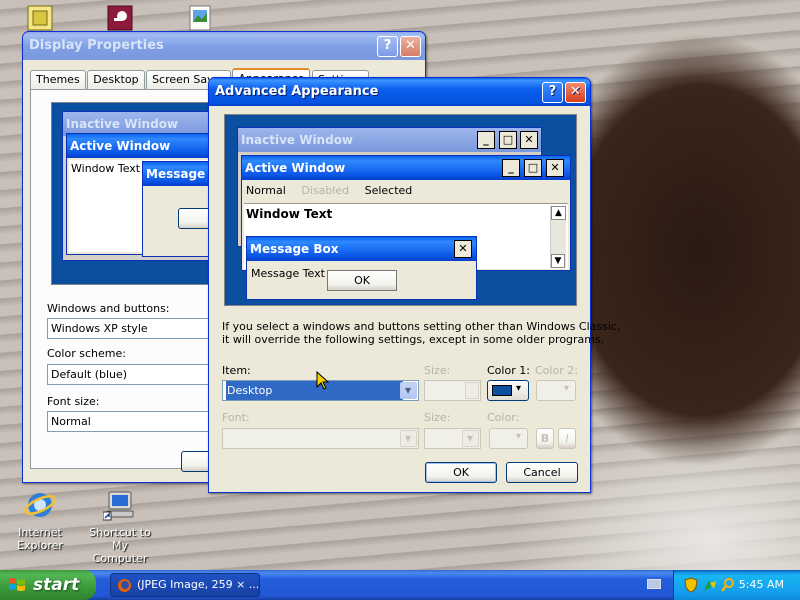 This screenshot has height=600, width=800. I want to click on color2-picker: ▾, so click(556, 390).